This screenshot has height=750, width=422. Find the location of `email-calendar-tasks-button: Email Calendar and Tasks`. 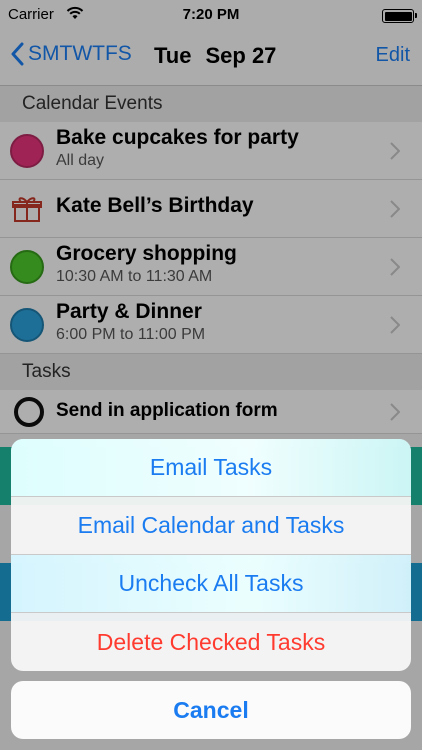

email-calendar-tasks-button: Email Calendar and Tasks is located at coordinates (211, 526).